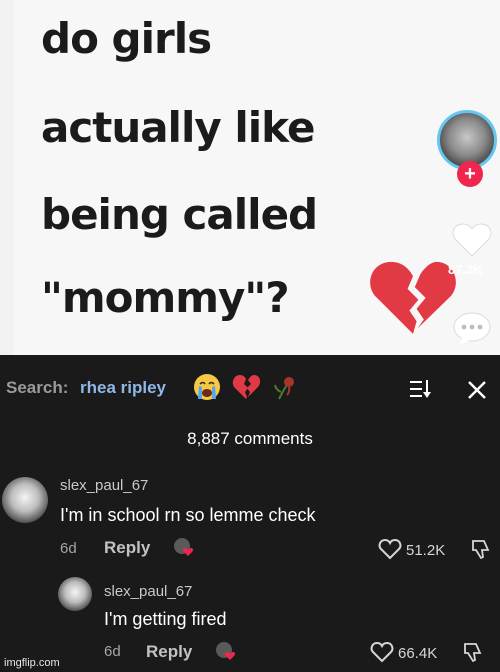 The width and height of the screenshot is (500, 672). I want to click on search-suggestion: Search: rhea ripley, so click(250, 387).